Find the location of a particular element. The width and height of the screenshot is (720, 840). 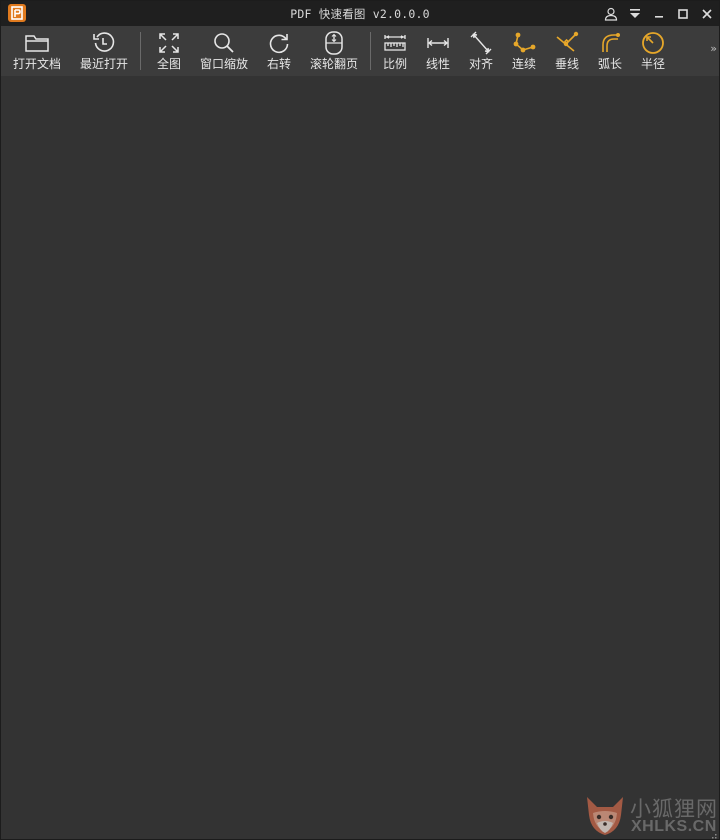

window-zoom-button: 窗口缩放 is located at coordinates (224, 51).